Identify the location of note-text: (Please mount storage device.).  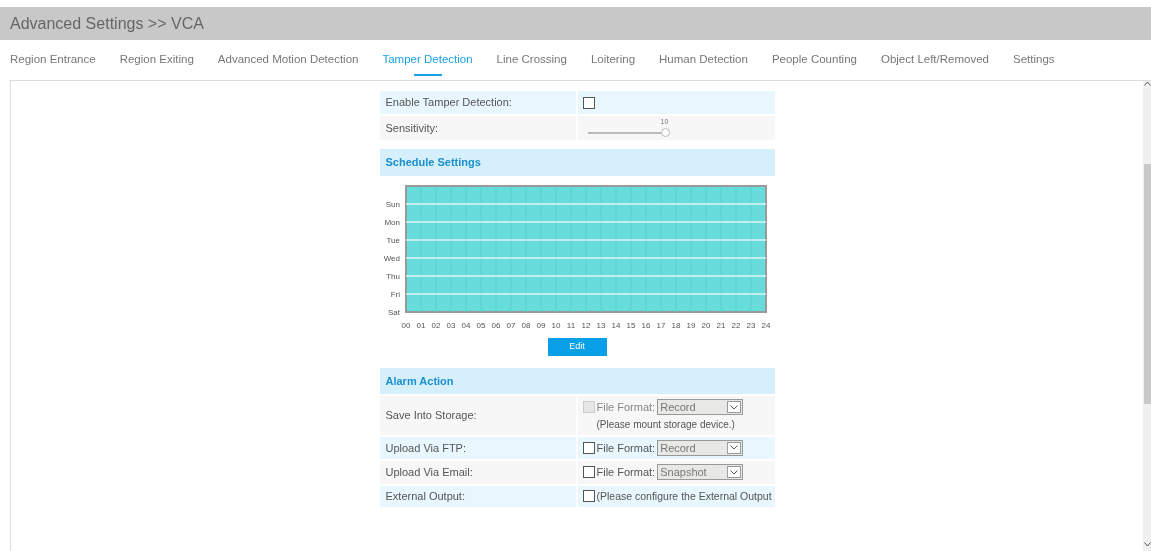
(665, 424).